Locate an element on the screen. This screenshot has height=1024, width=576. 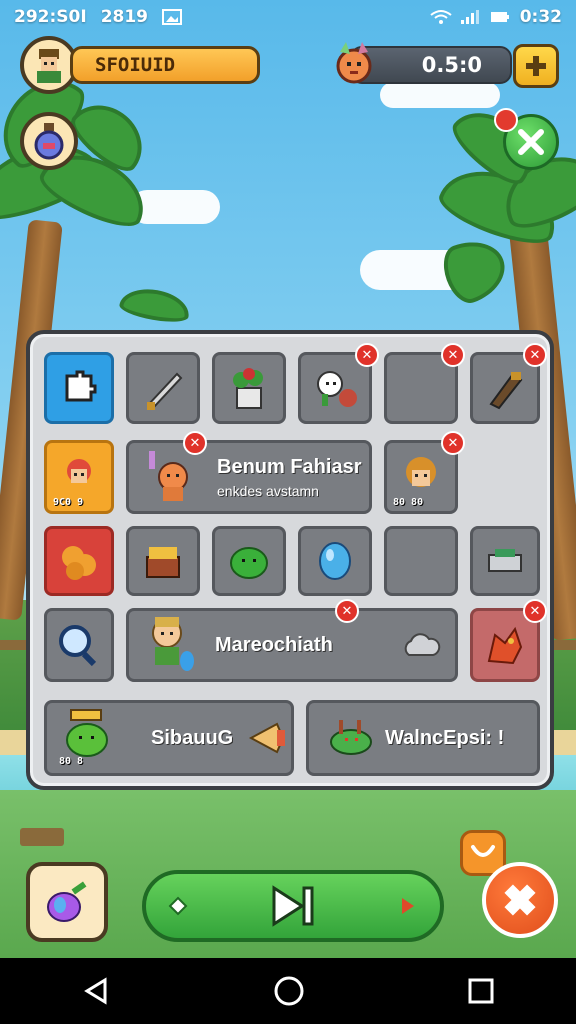
timer-value: 0.5:0 is located at coordinates (451, 65).